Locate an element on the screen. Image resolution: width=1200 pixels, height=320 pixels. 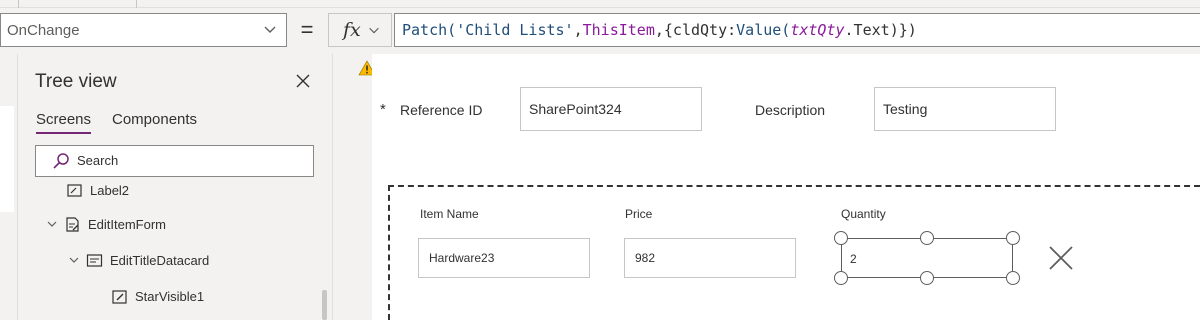
datacard-icon is located at coordinates (94, 260).